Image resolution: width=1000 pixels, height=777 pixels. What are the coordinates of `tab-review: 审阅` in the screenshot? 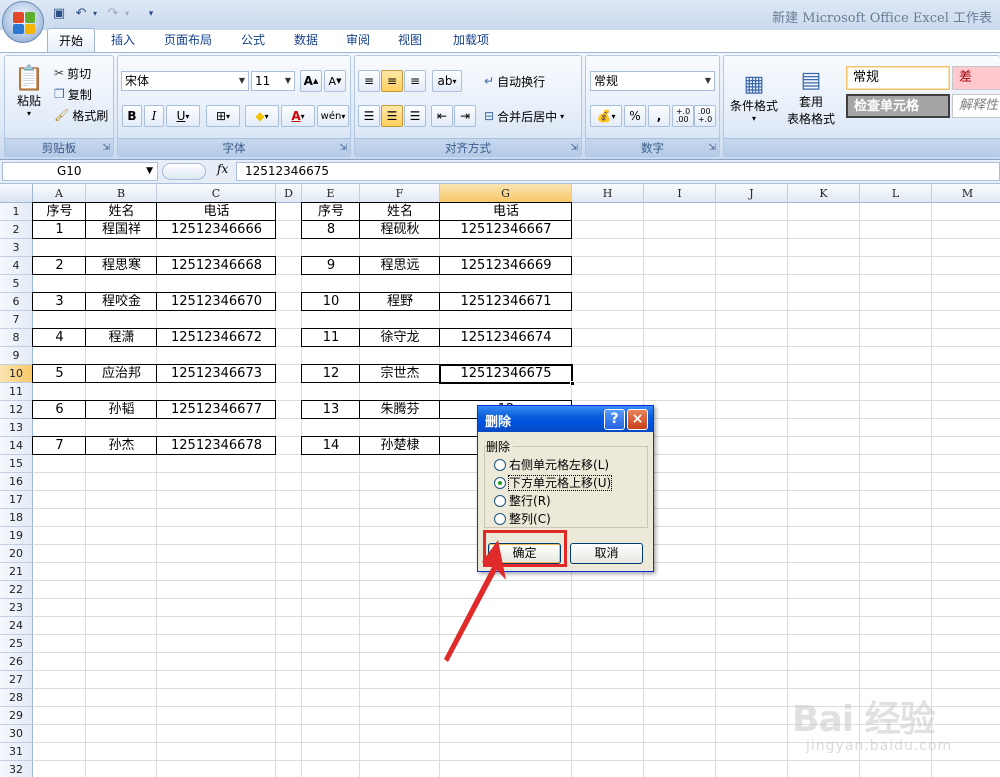 It's located at (358, 40).